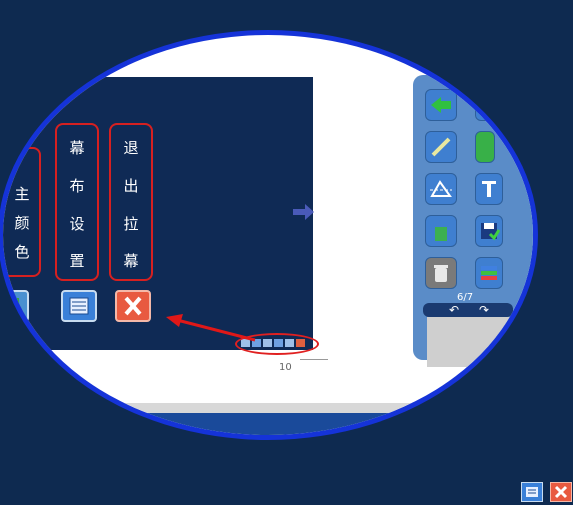 This screenshot has width=573, height=505. I want to click on trash-button, so click(441, 273).